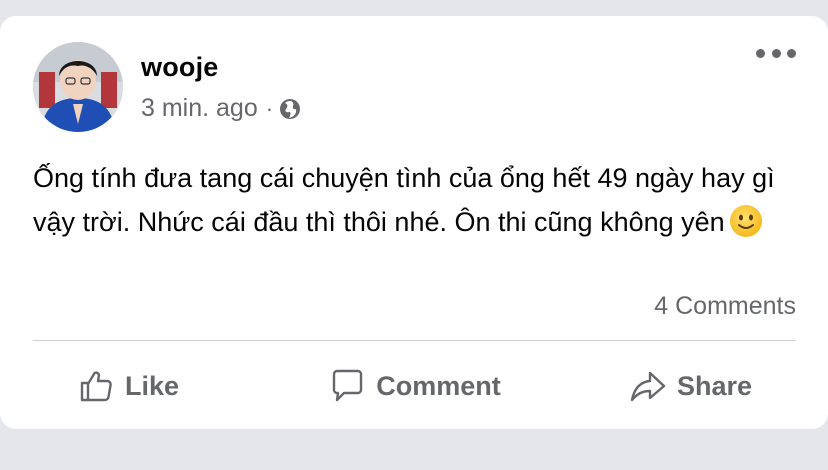 This screenshot has width=828, height=470. What do you see at coordinates (414, 340) in the screenshot?
I see `divider` at bounding box center [414, 340].